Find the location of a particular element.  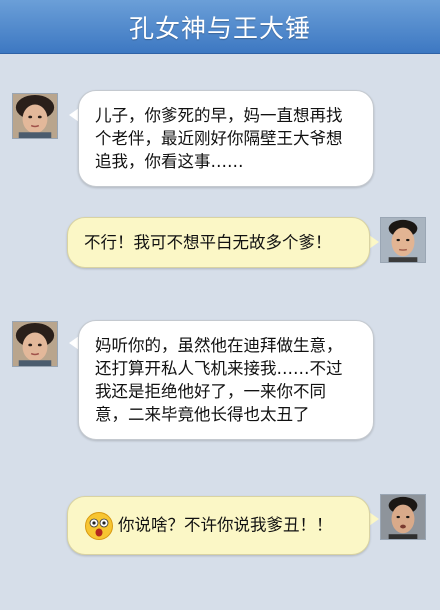

message-text: 你说啥？不许你说我爹丑！！ is located at coordinates (225, 525).